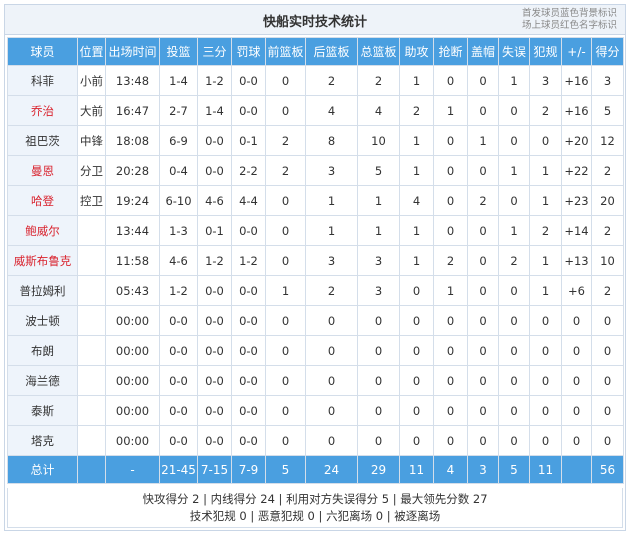  I want to click on table-row: 泰斯 00:00 0-0 0-0 0-0 0 0 0 0 0 0 0 0 0 0, so click(315, 410).